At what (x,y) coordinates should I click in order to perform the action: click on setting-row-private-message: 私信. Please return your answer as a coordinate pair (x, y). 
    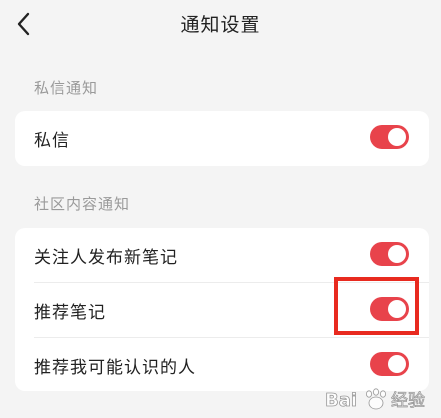
    Looking at the image, I should click on (222, 138).